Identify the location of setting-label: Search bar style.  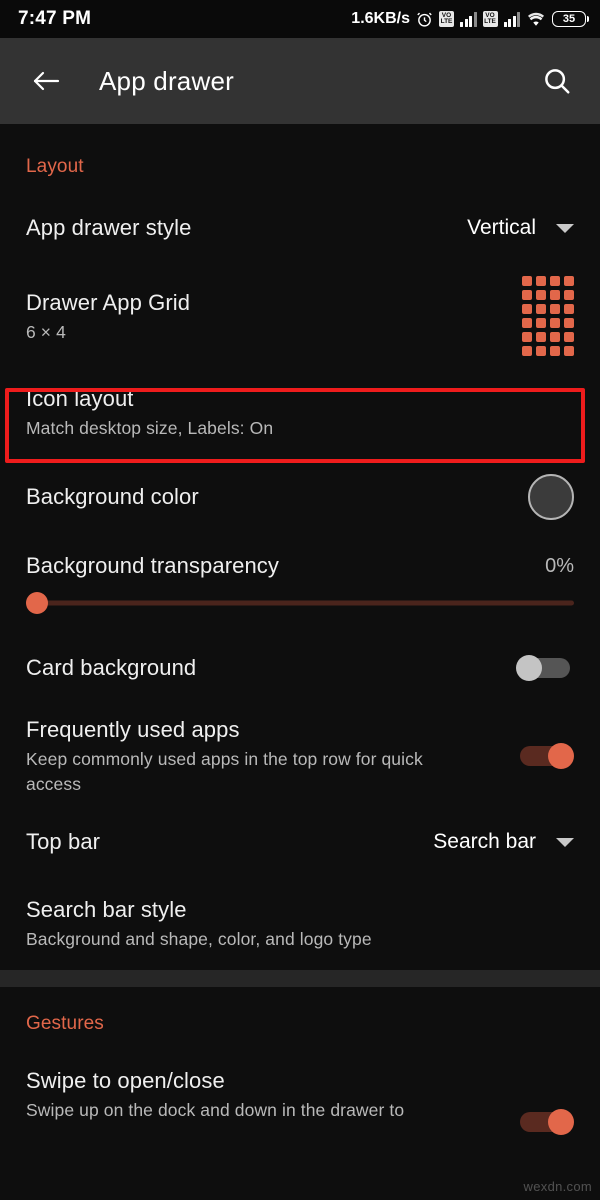
(106, 909).